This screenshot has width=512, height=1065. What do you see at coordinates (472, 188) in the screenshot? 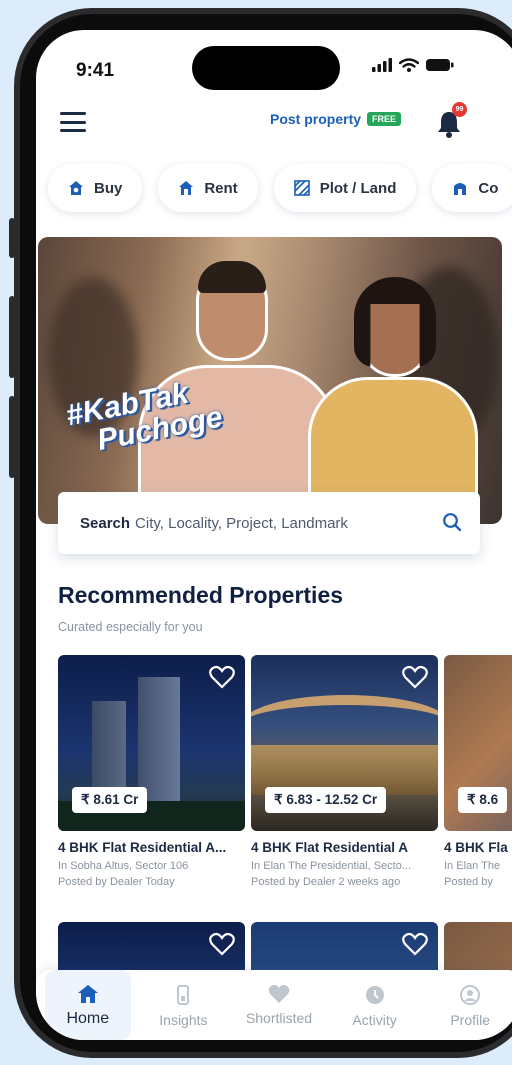
I see `chip-commercial: Co` at bounding box center [472, 188].